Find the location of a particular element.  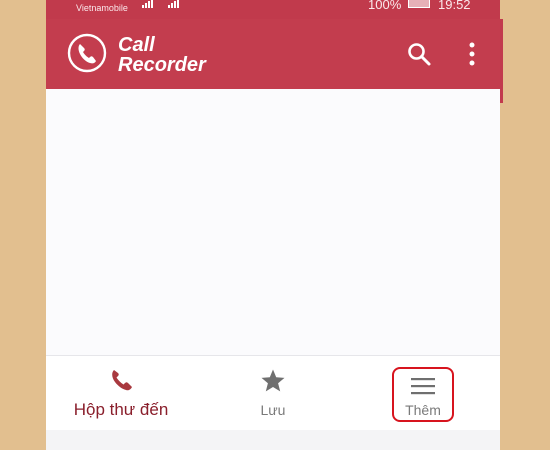

app-title-line2: Recorder is located at coordinates (162, 65).